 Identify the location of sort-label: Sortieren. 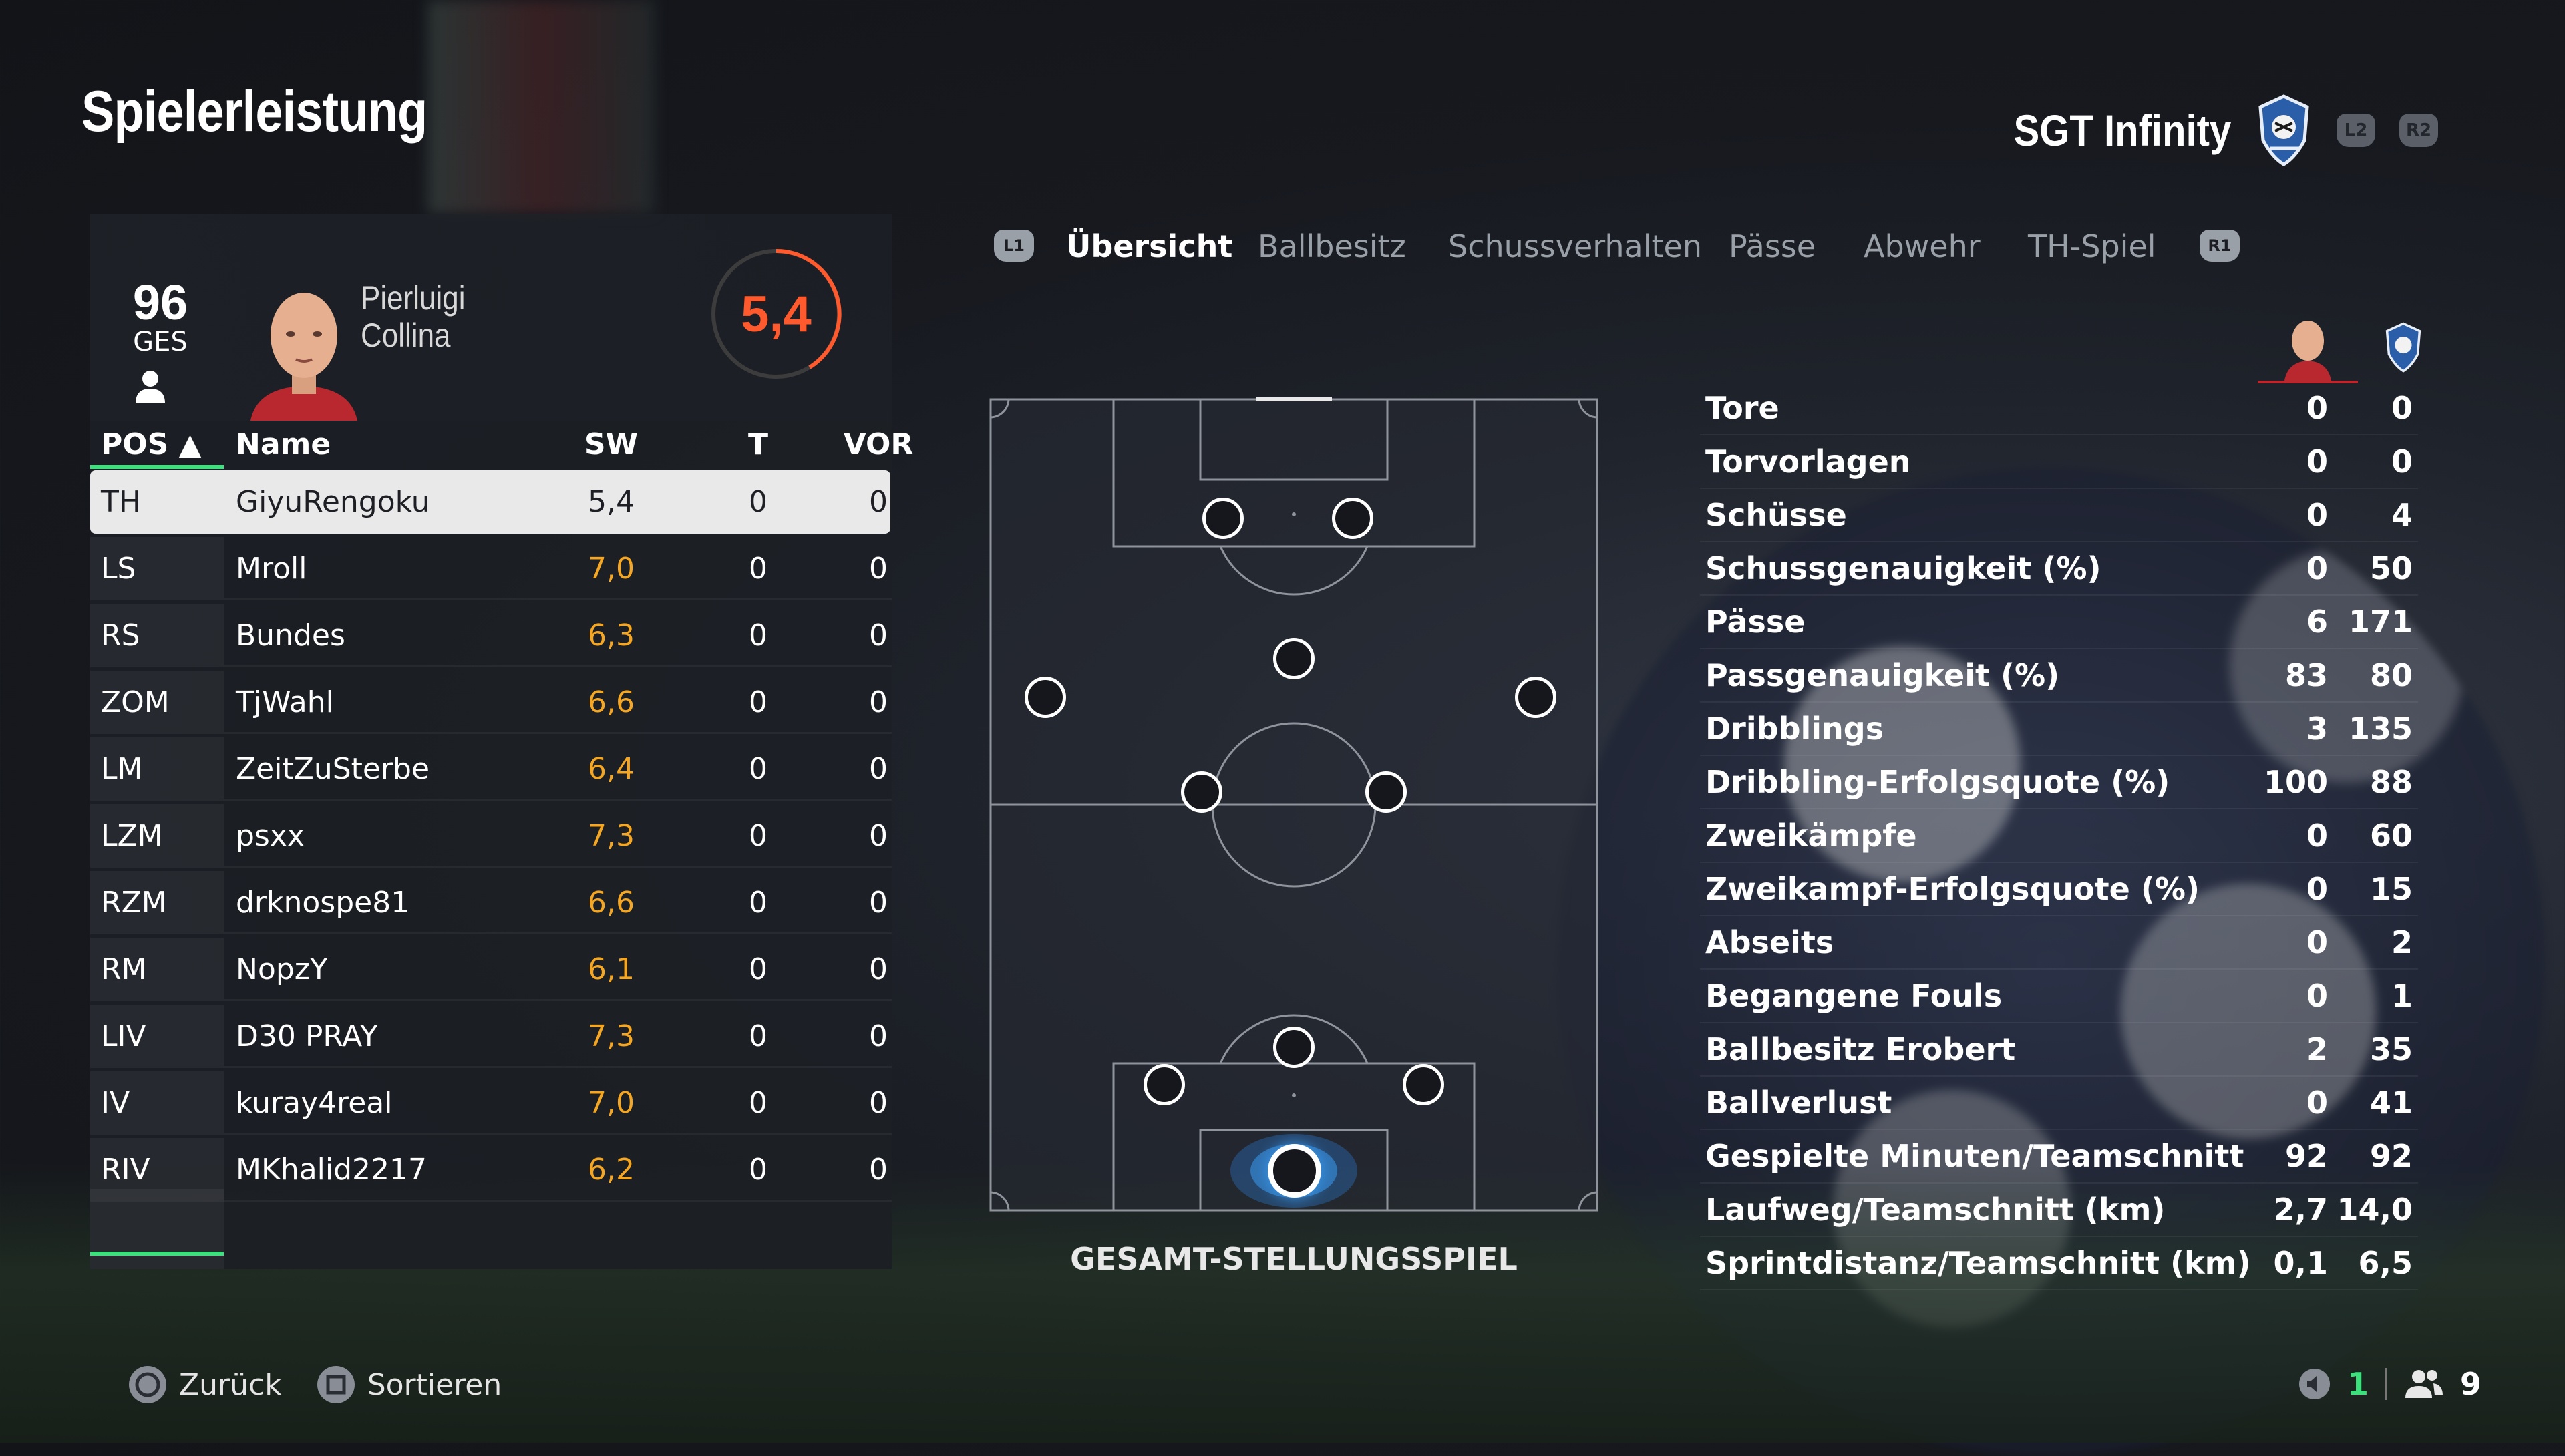
(434, 1384).